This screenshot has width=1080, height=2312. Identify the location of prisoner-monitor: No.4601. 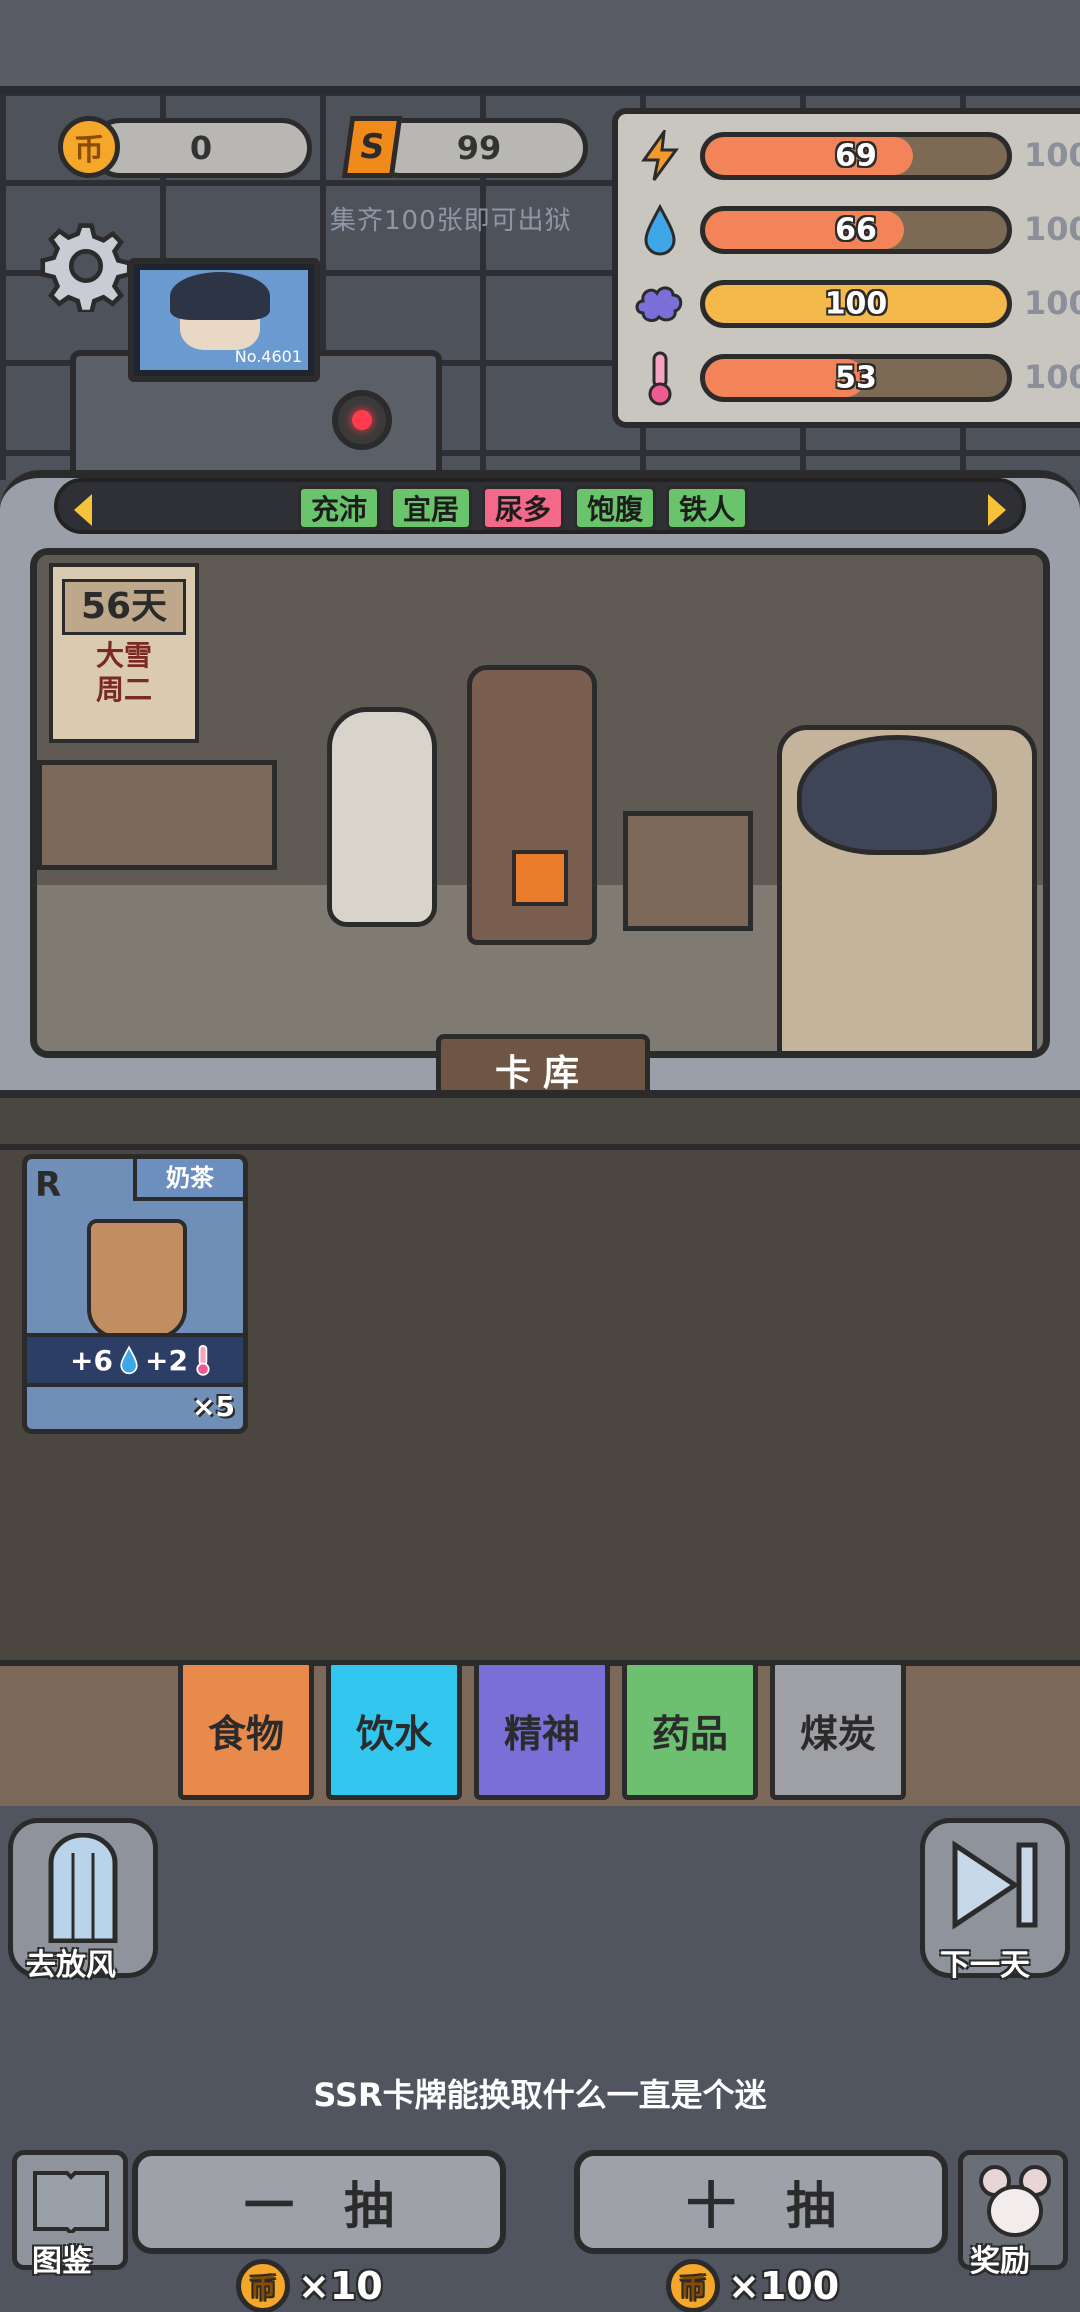
(224, 320).